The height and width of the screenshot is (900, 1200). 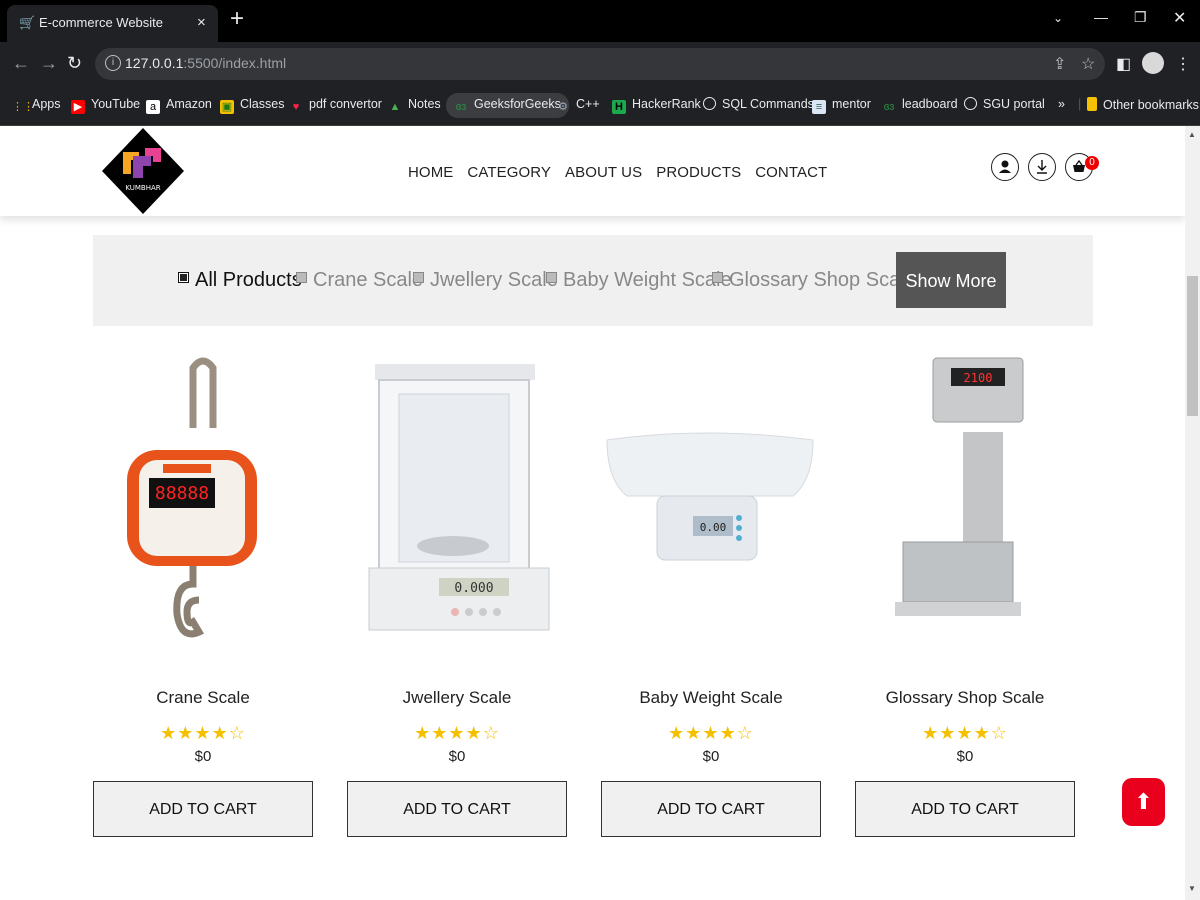 I want to click on browser-tab: 🛒 E-commerce Website ×, so click(x=112, y=23).